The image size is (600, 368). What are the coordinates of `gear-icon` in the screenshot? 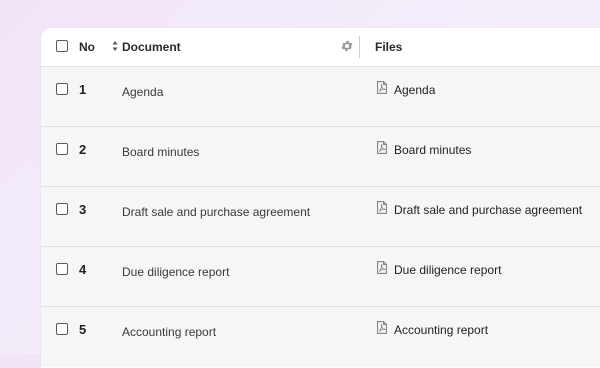 It's located at (347, 46).